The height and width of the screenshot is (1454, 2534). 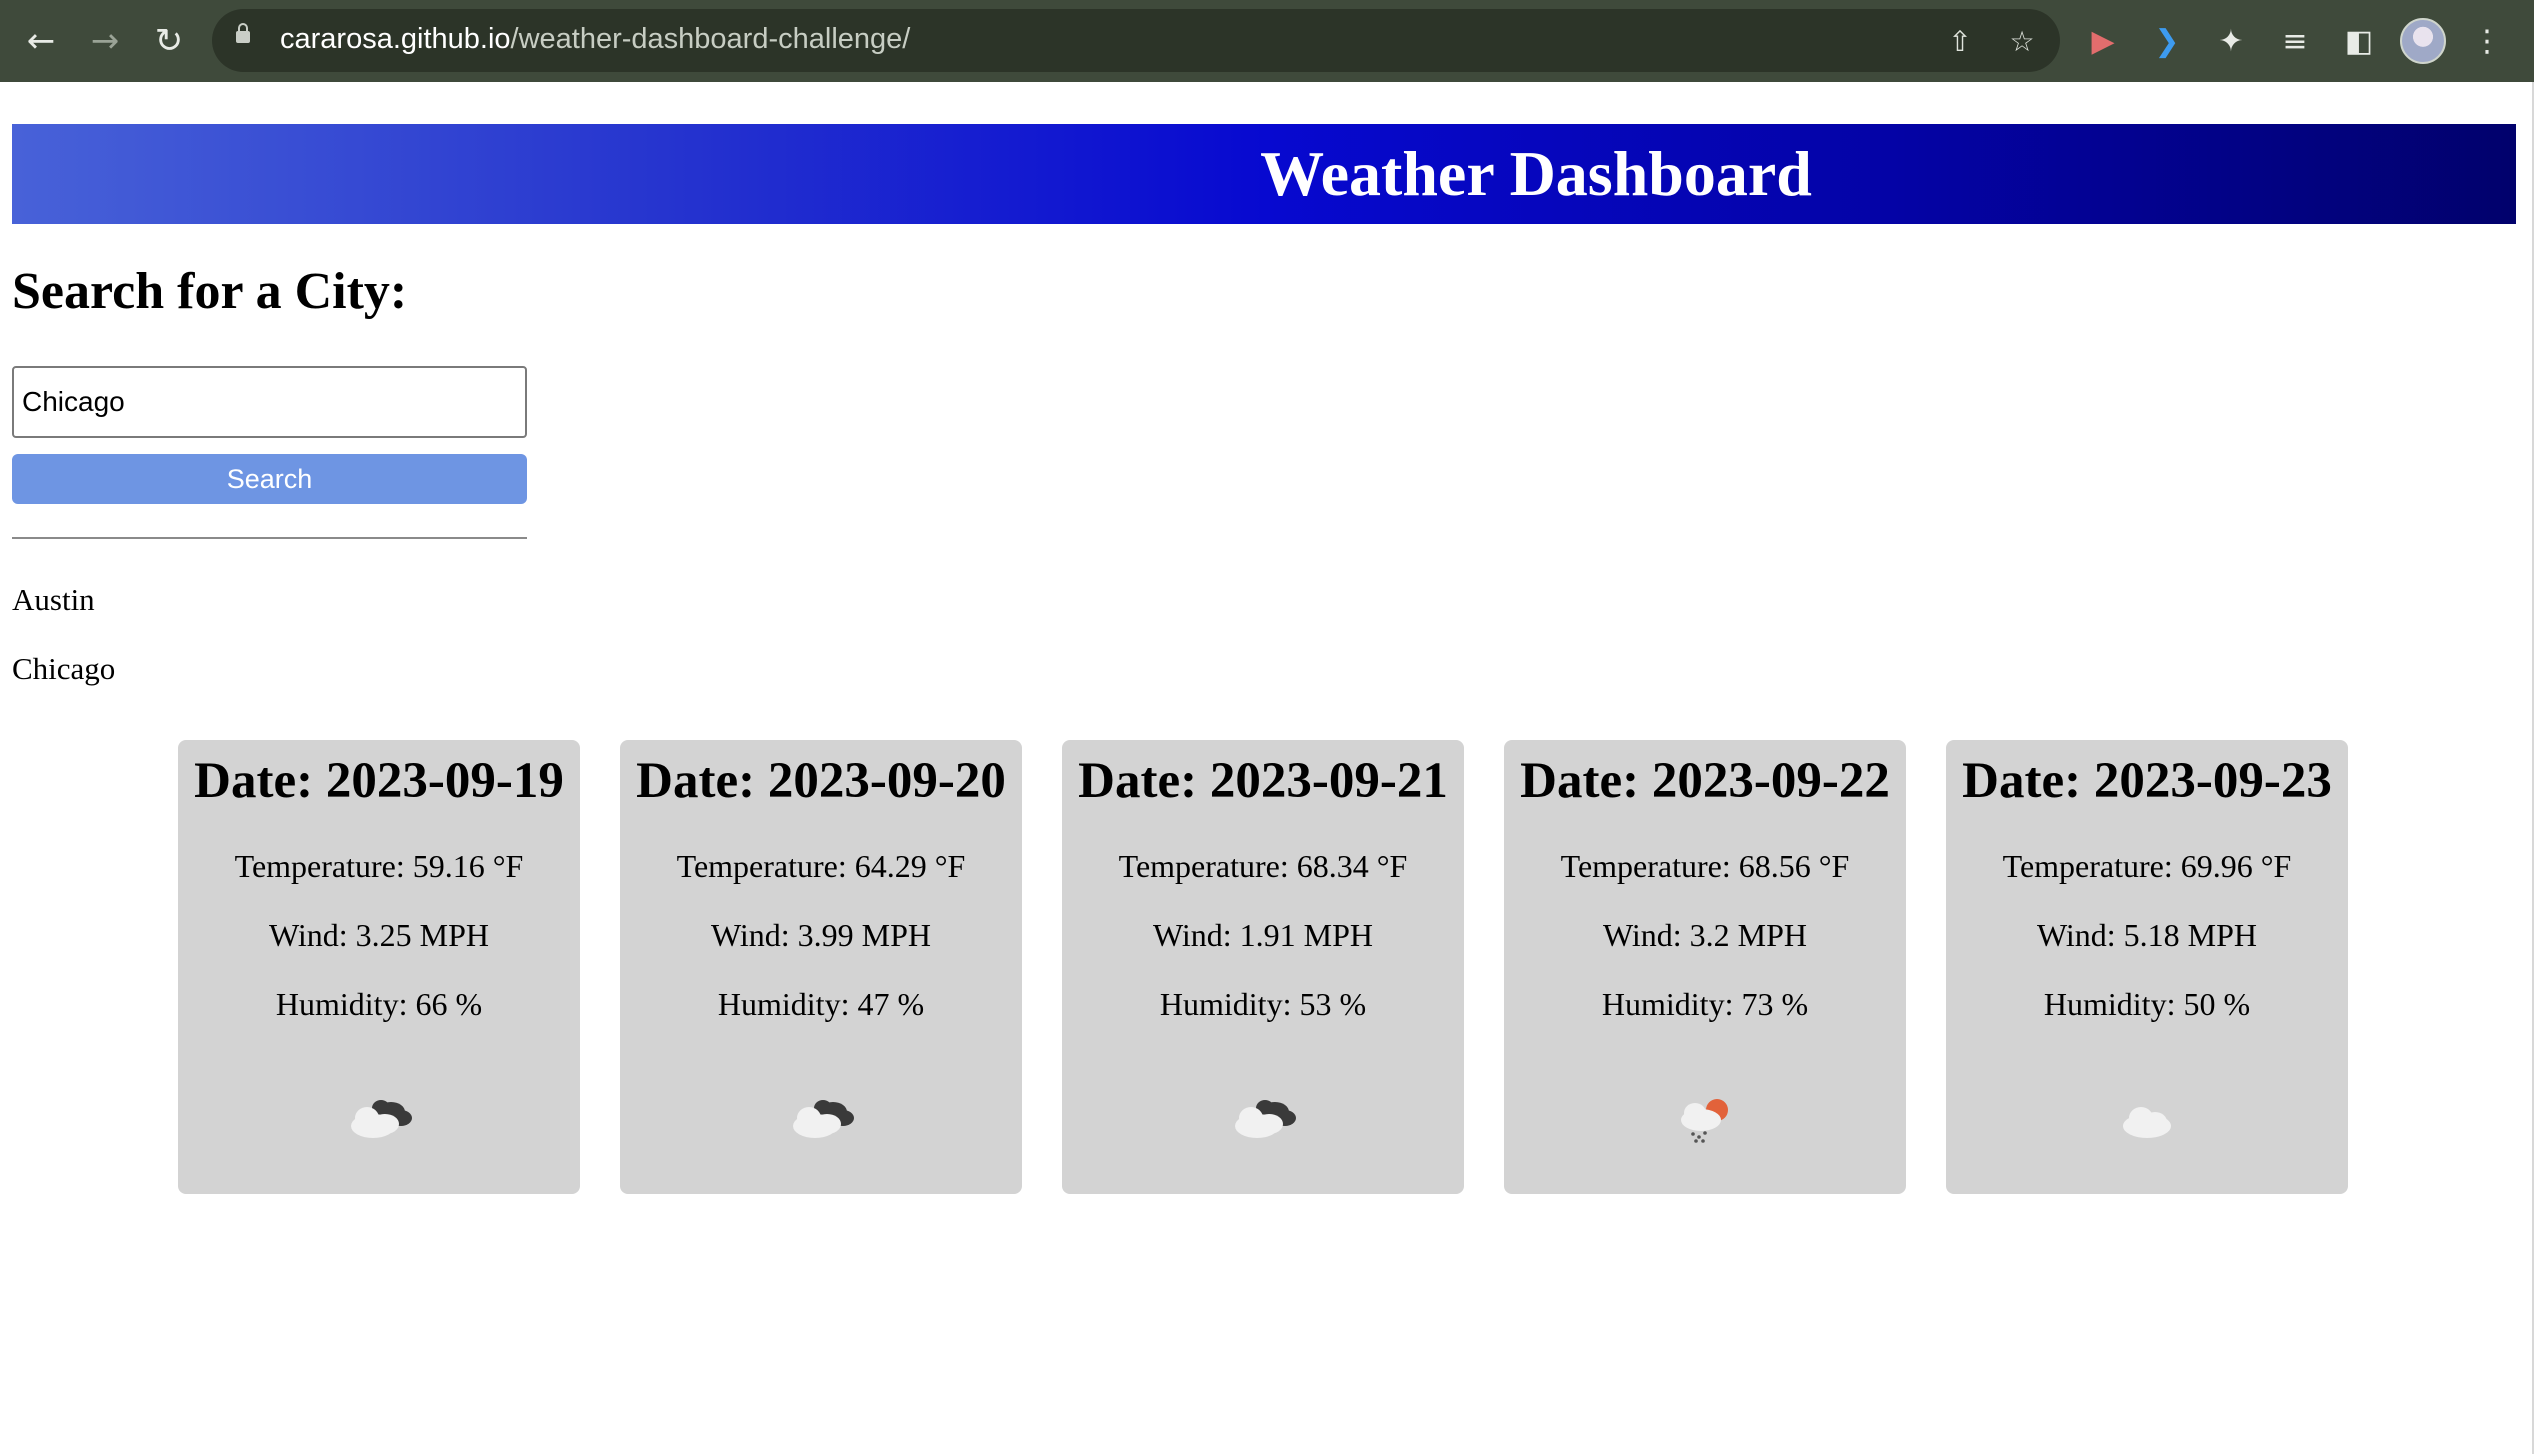 What do you see at coordinates (2167, 41) in the screenshot?
I see `vscode-extension-icon: ❯` at bounding box center [2167, 41].